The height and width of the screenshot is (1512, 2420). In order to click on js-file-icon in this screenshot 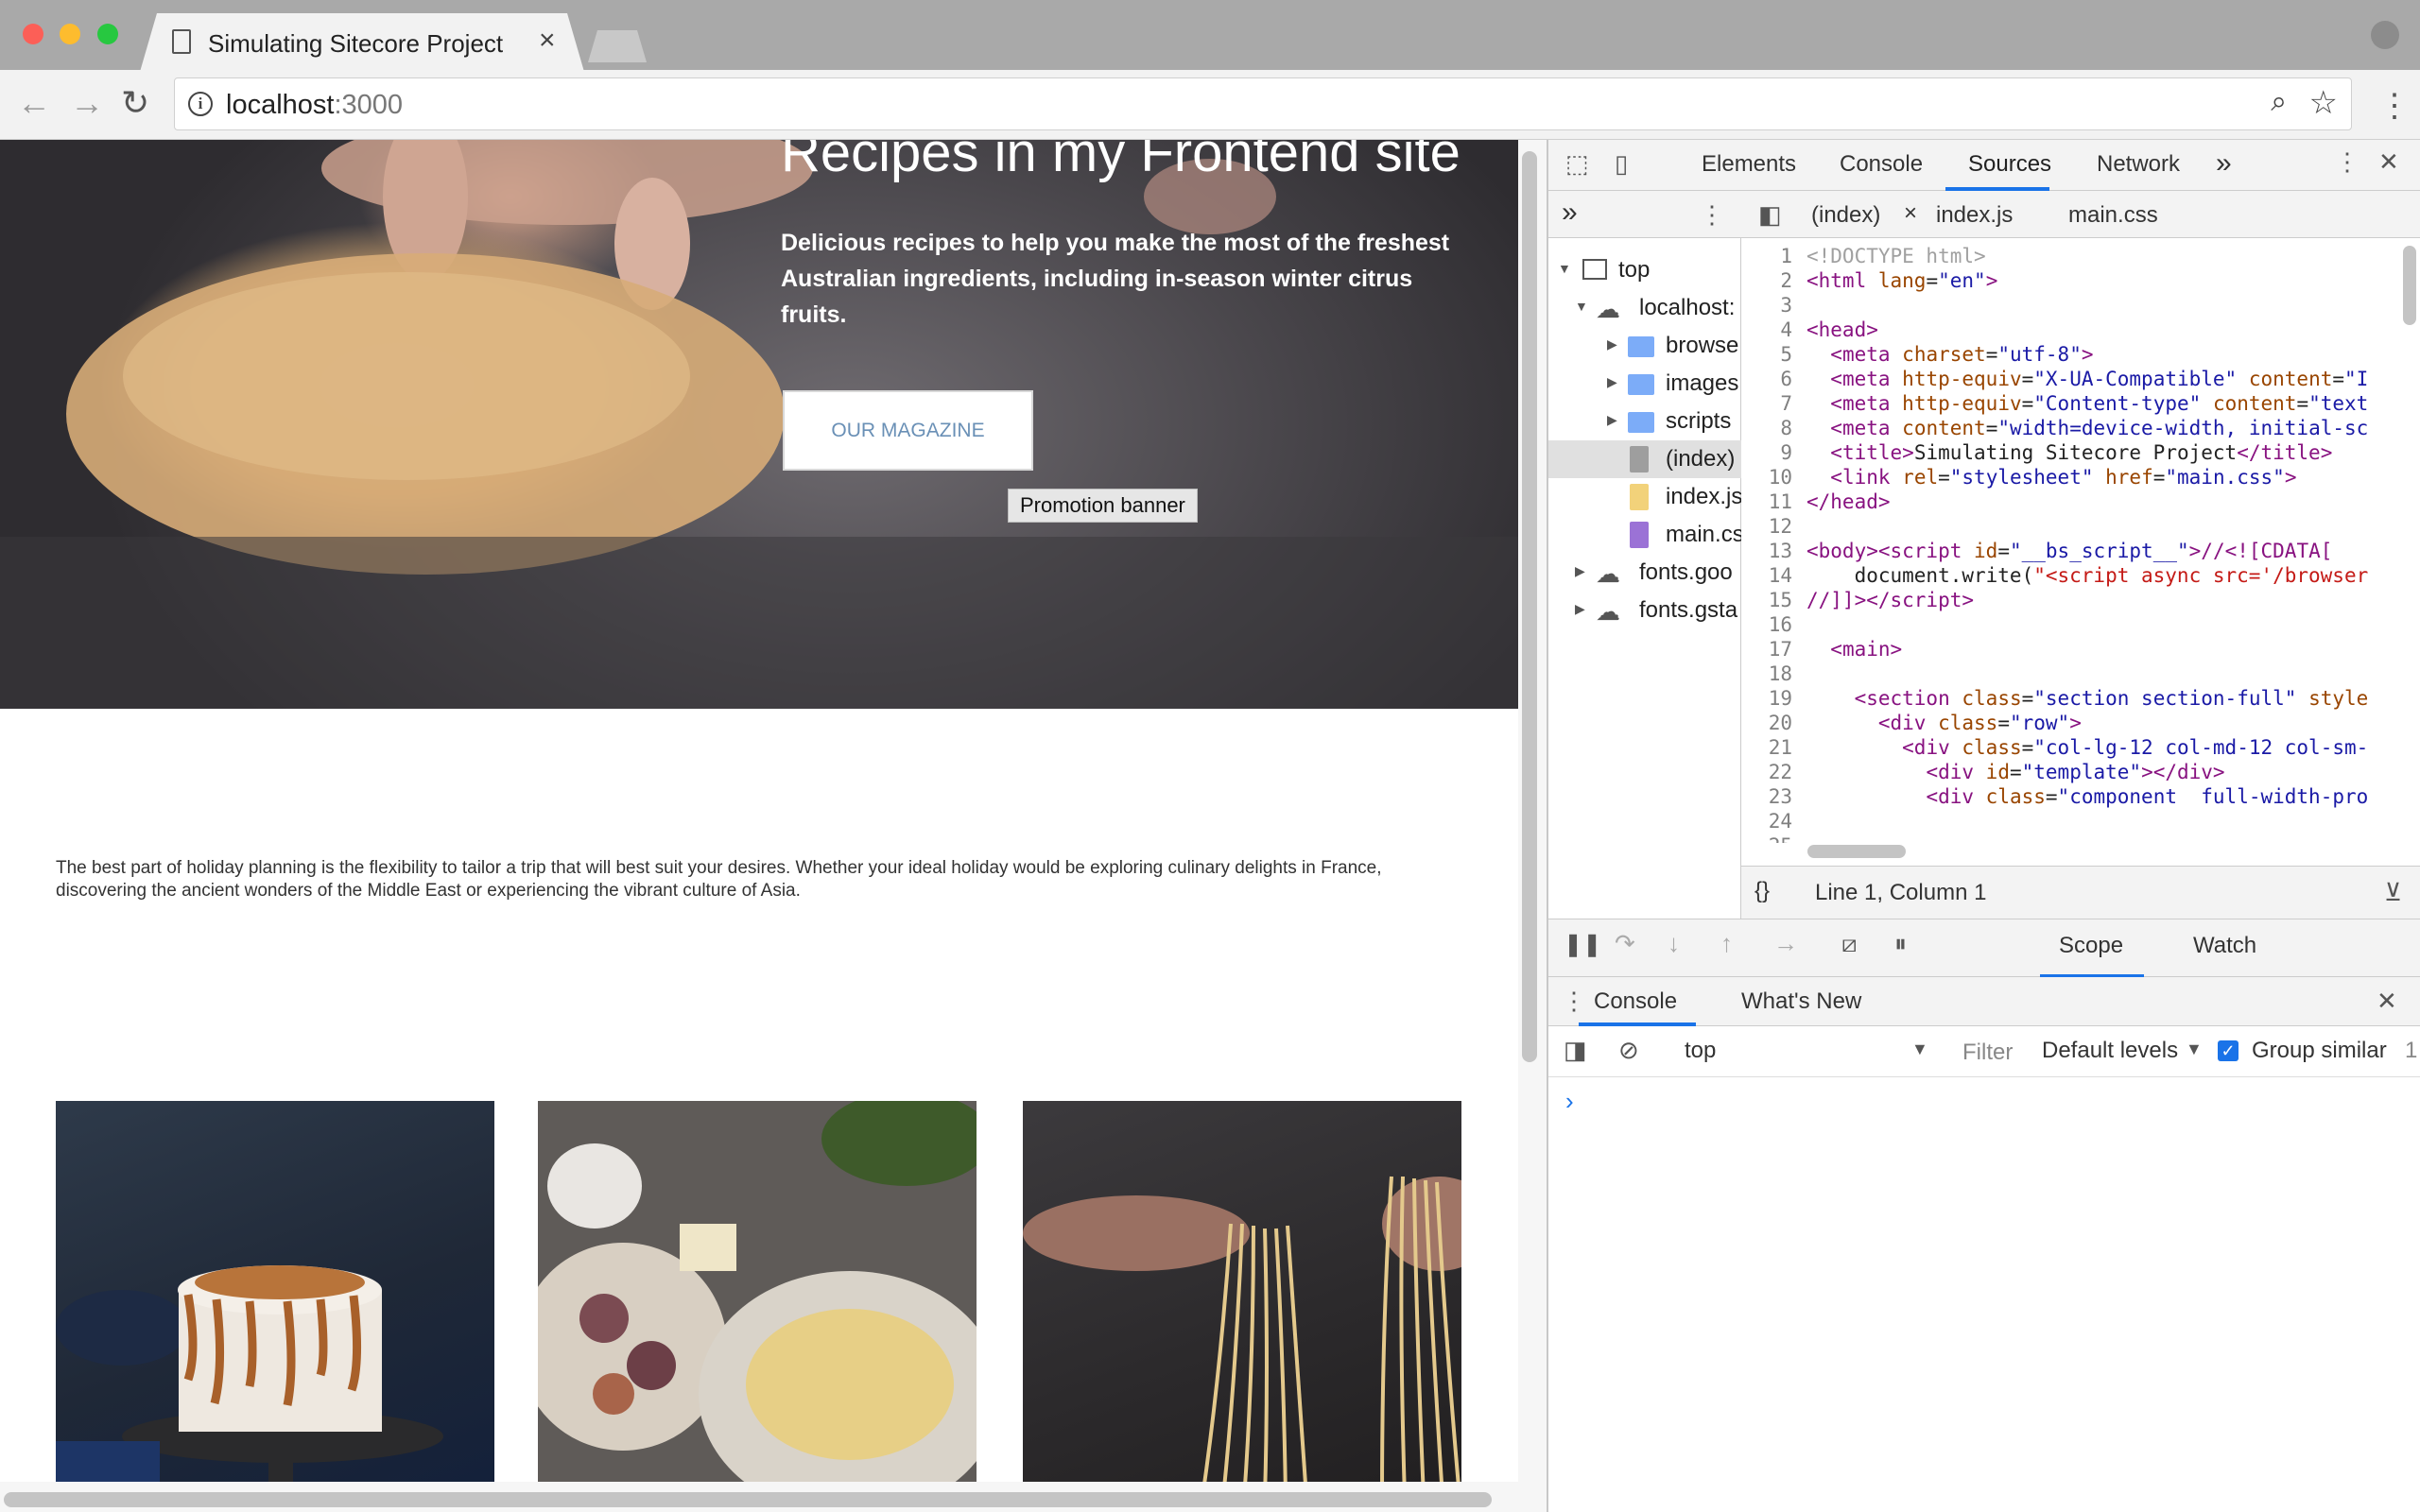, I will do `click(1639, 497)`.